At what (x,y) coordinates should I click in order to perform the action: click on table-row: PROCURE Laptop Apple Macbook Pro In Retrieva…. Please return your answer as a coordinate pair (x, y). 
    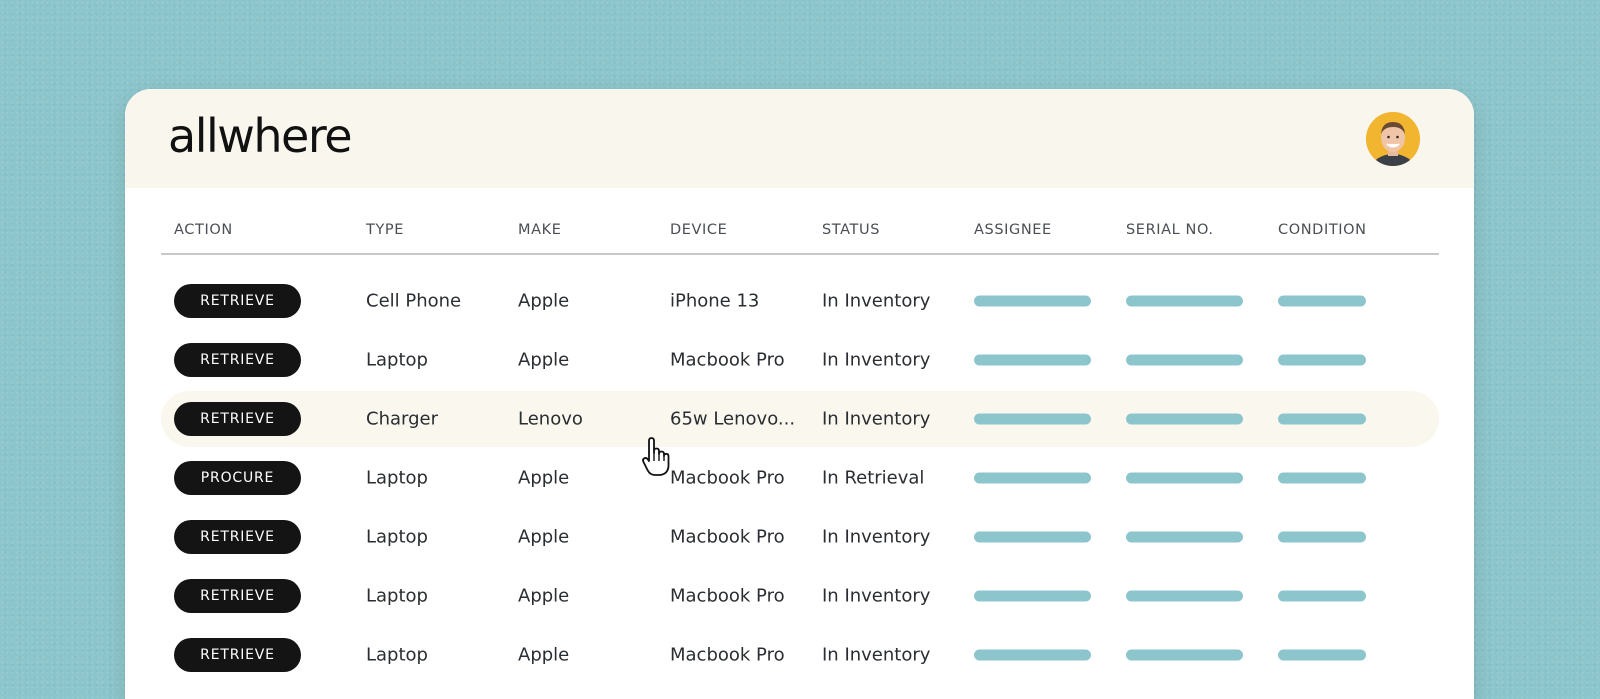
    Looking at the image, I should click on (800, 478).